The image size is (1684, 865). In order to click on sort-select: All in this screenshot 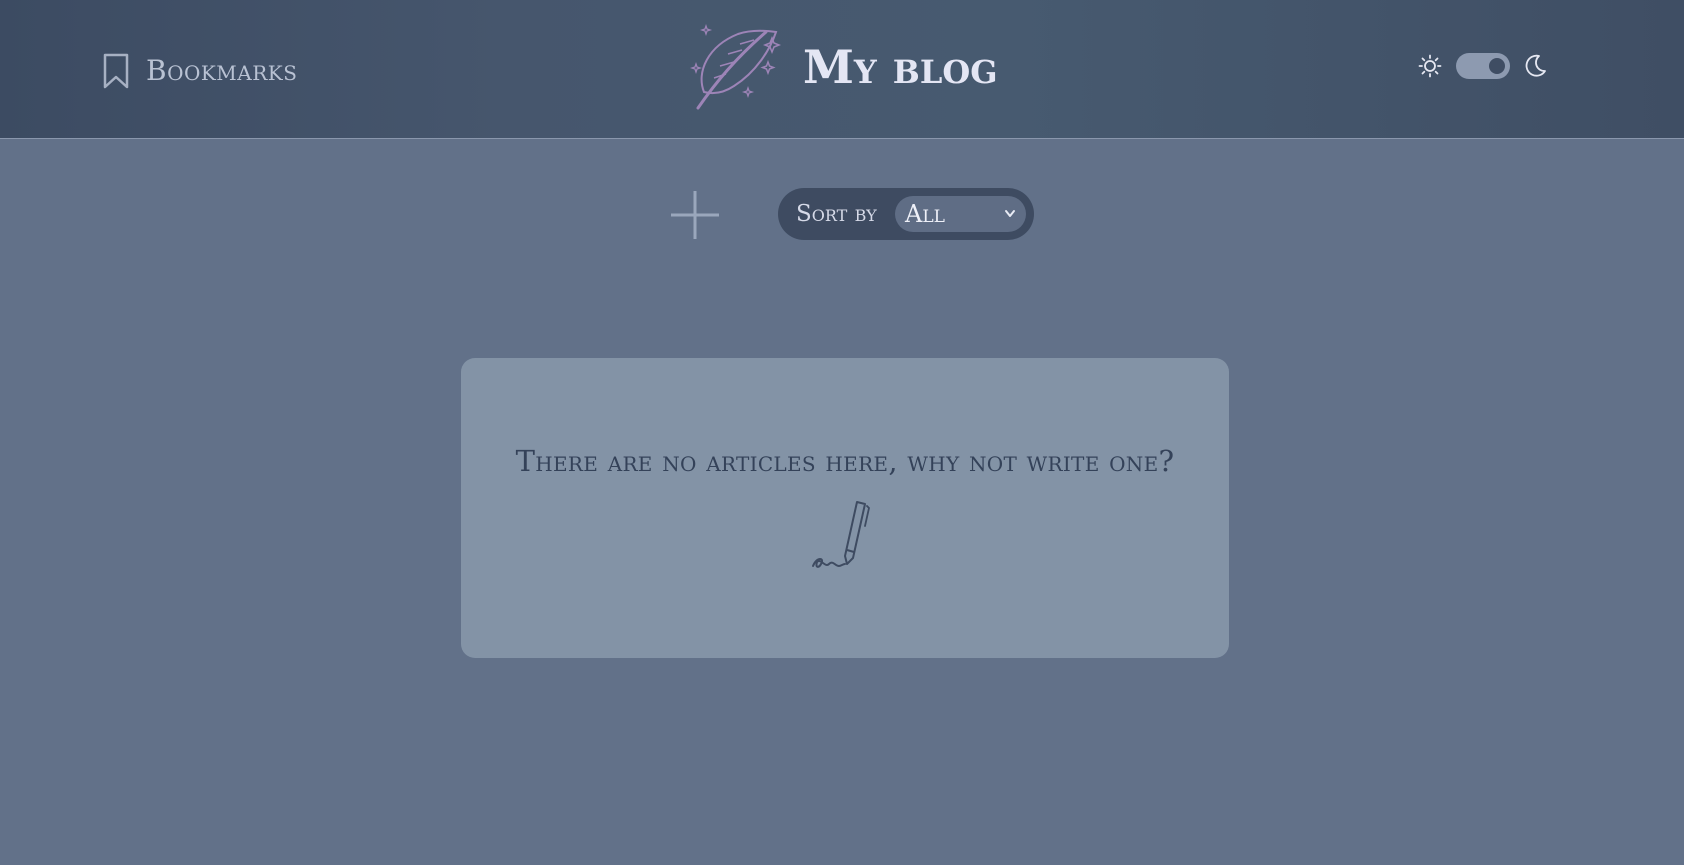, I will do `click(960, 214)`.